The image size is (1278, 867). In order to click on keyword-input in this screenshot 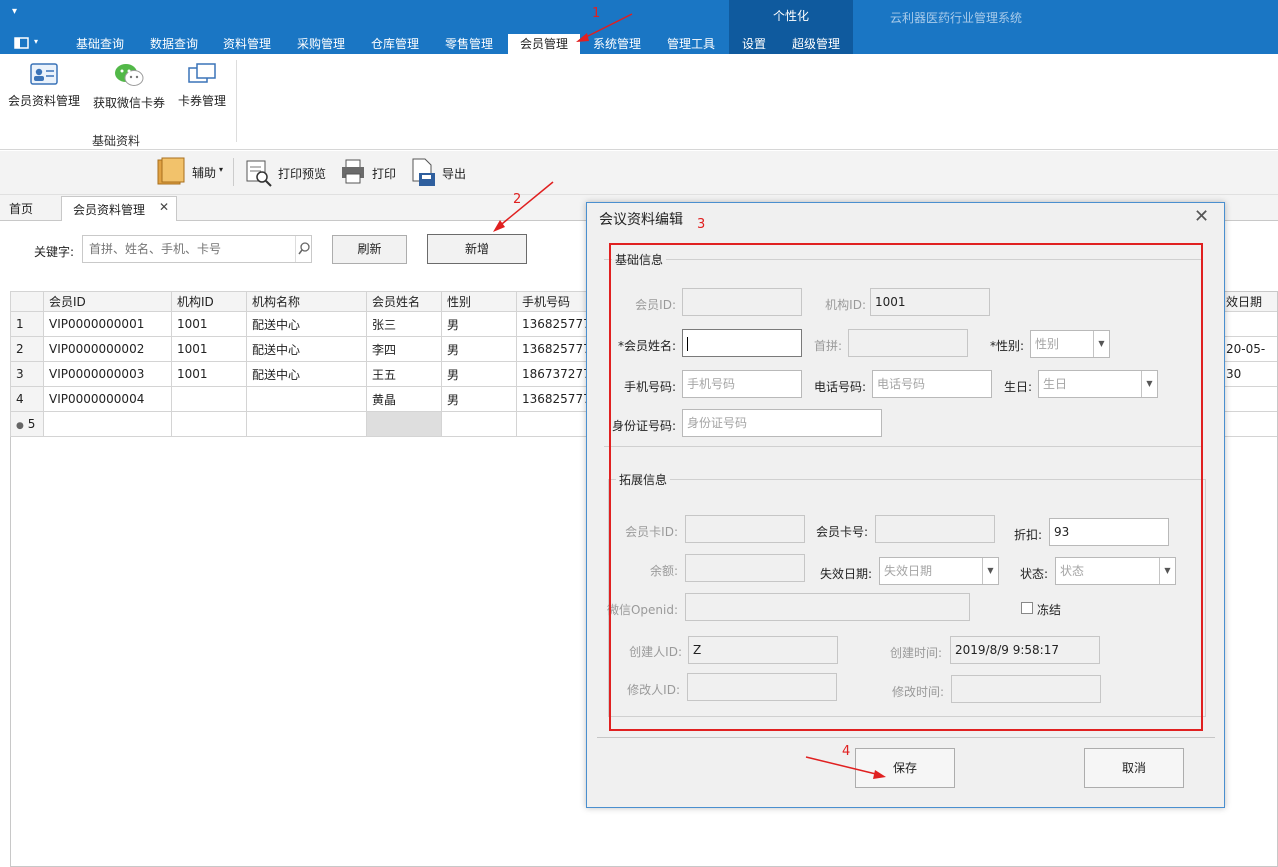, I will do `click(189, 249)`.